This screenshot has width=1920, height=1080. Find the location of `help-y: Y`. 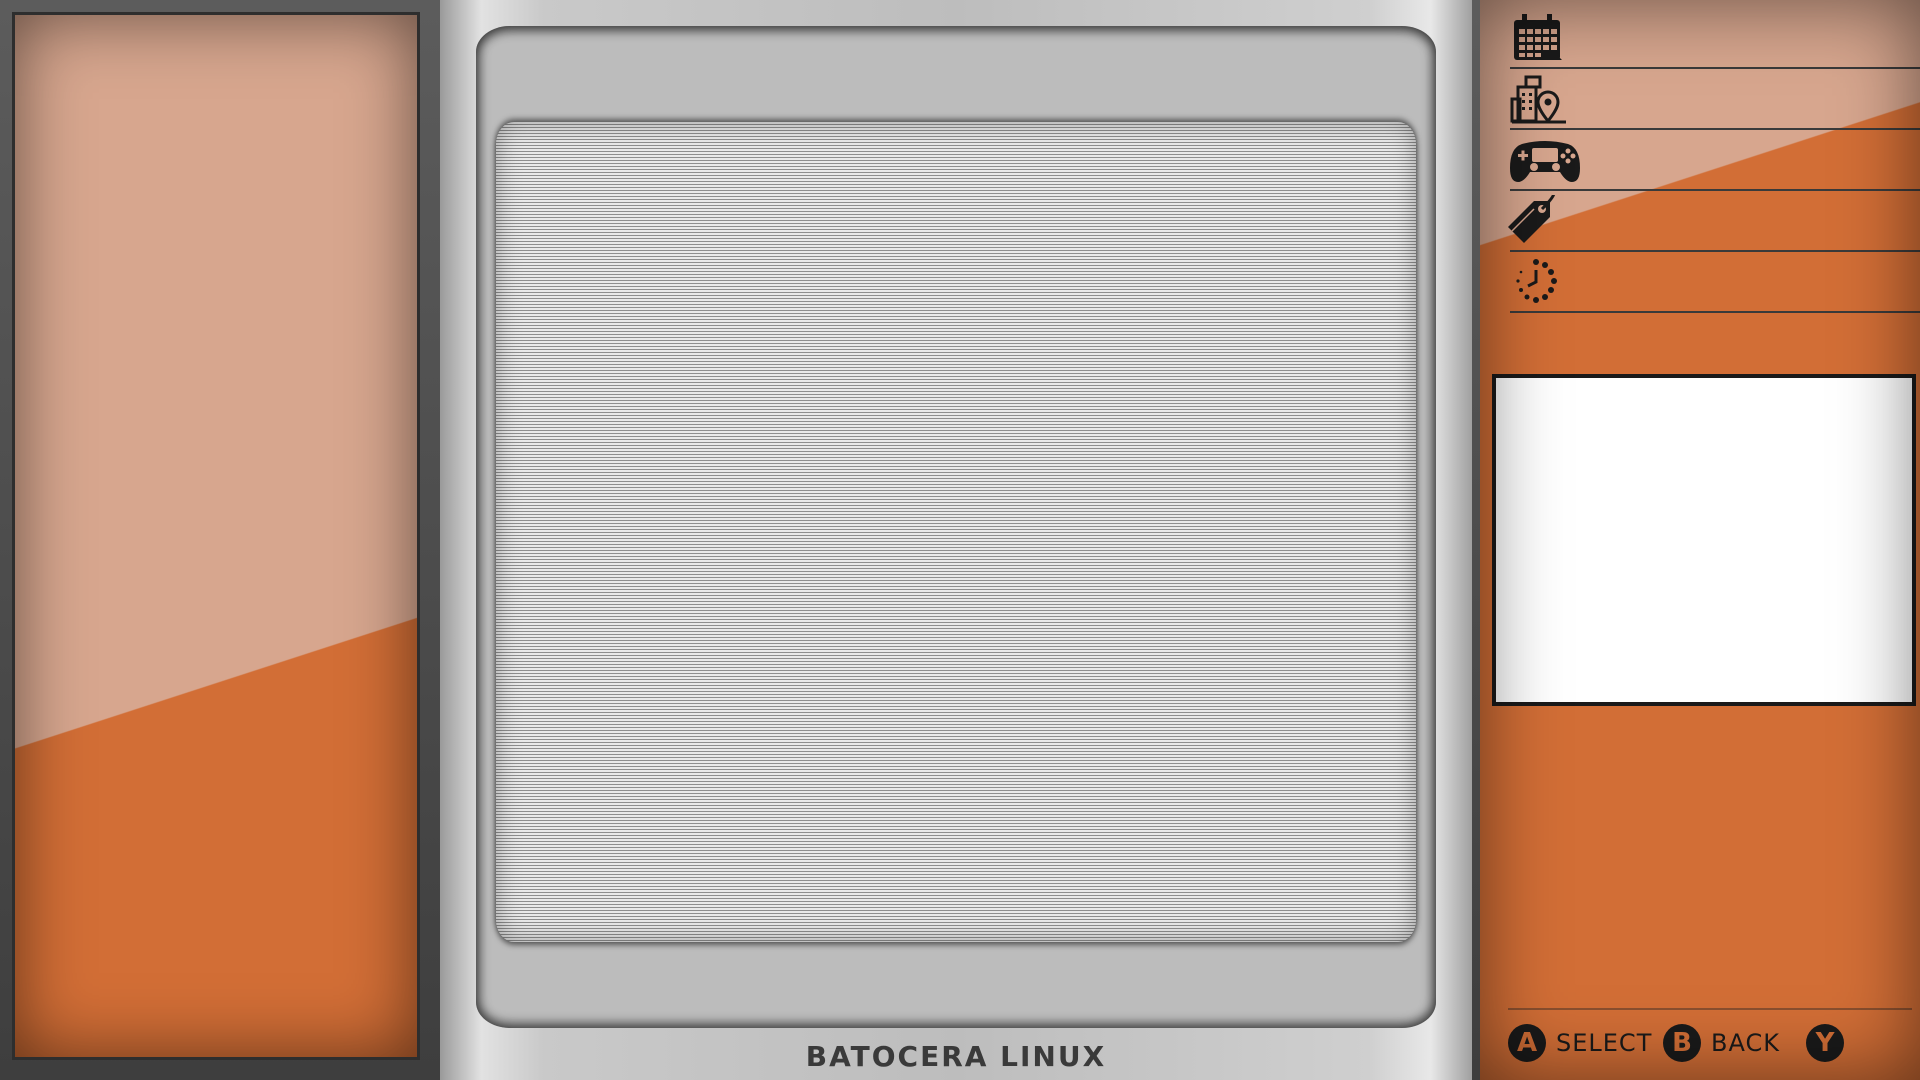

help-y: Y is located at coordinates (1830, 1043).